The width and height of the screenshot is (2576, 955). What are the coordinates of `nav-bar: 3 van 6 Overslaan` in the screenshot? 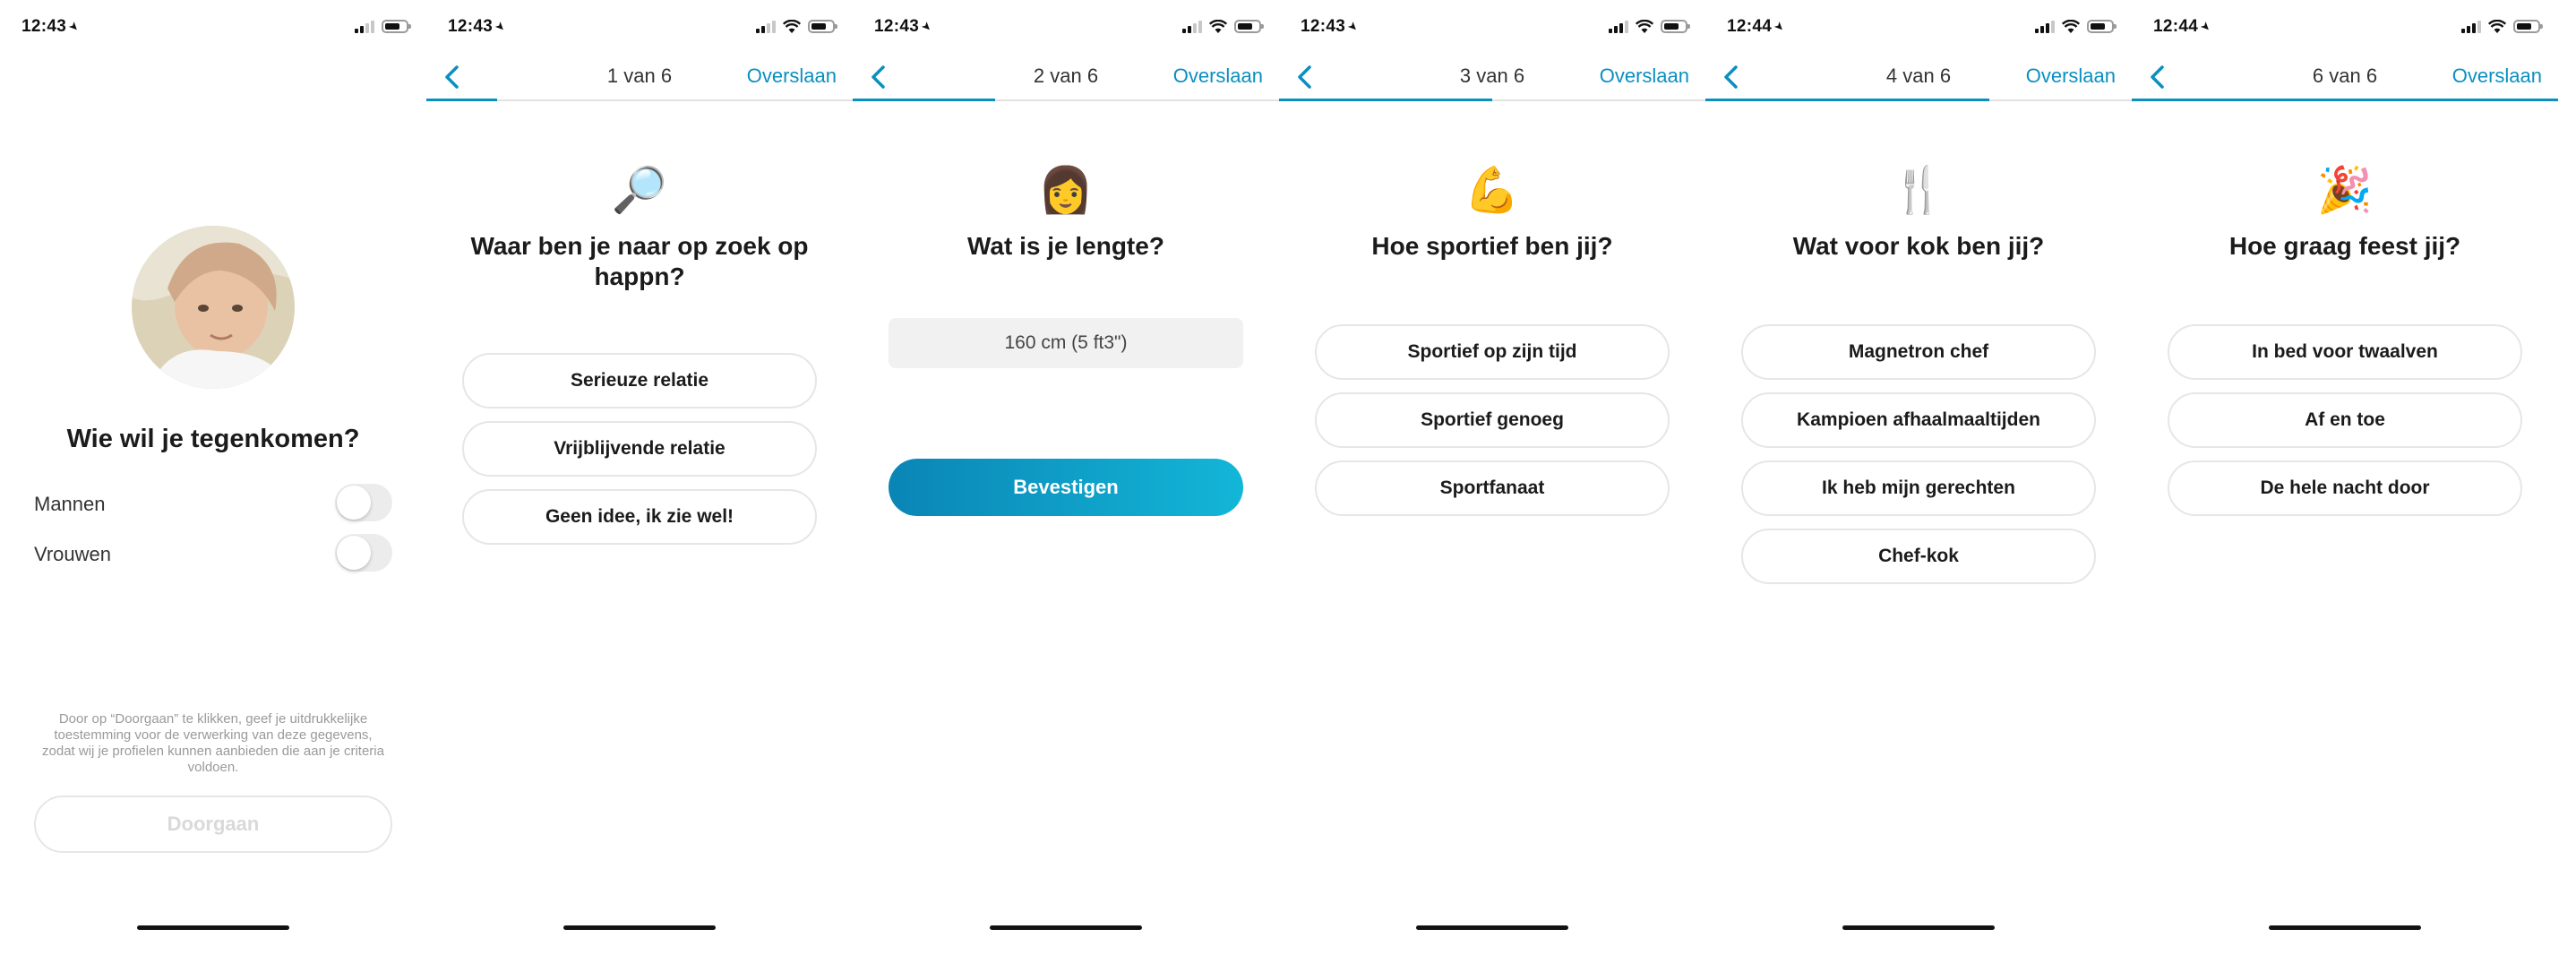 It's located at (1492, 77).